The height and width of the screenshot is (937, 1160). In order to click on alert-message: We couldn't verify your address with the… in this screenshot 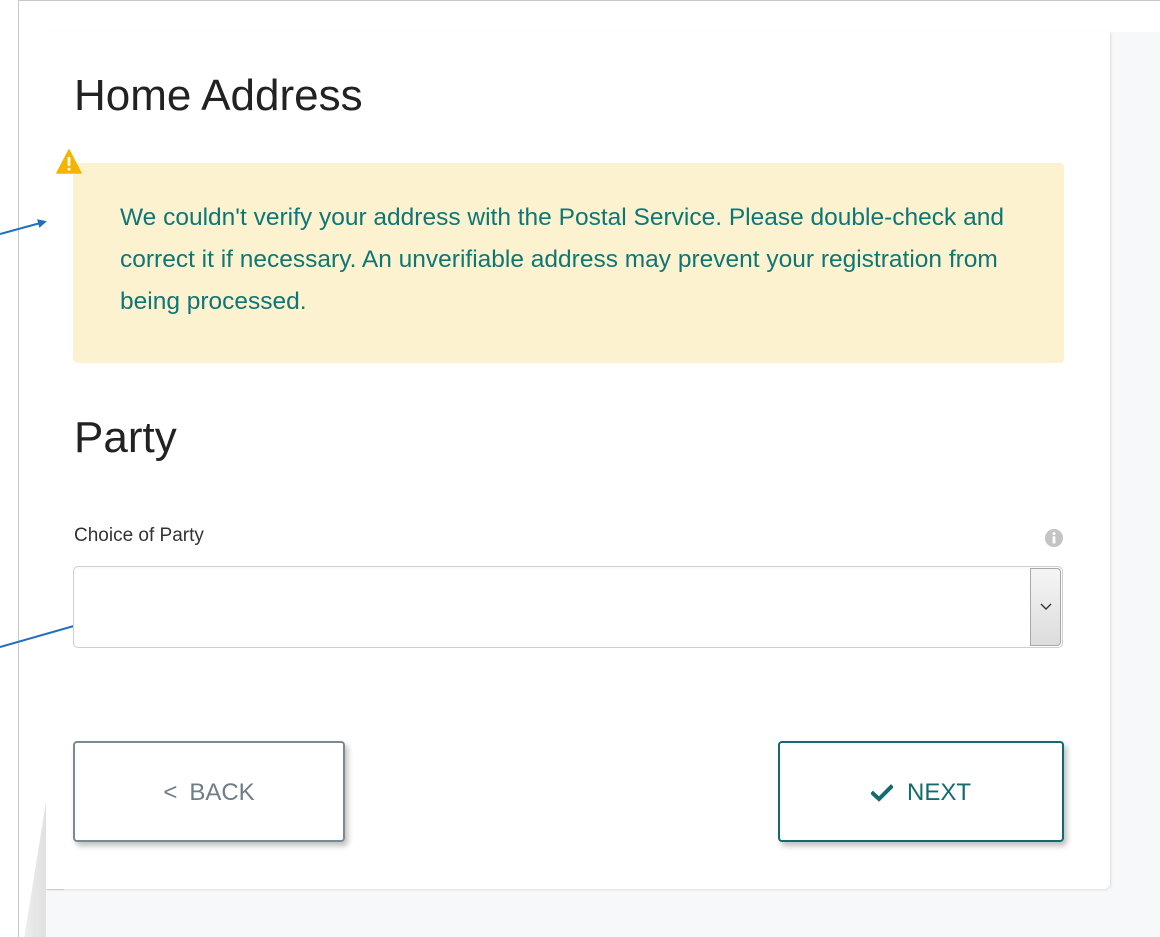, I will do `click(562, 259)`.